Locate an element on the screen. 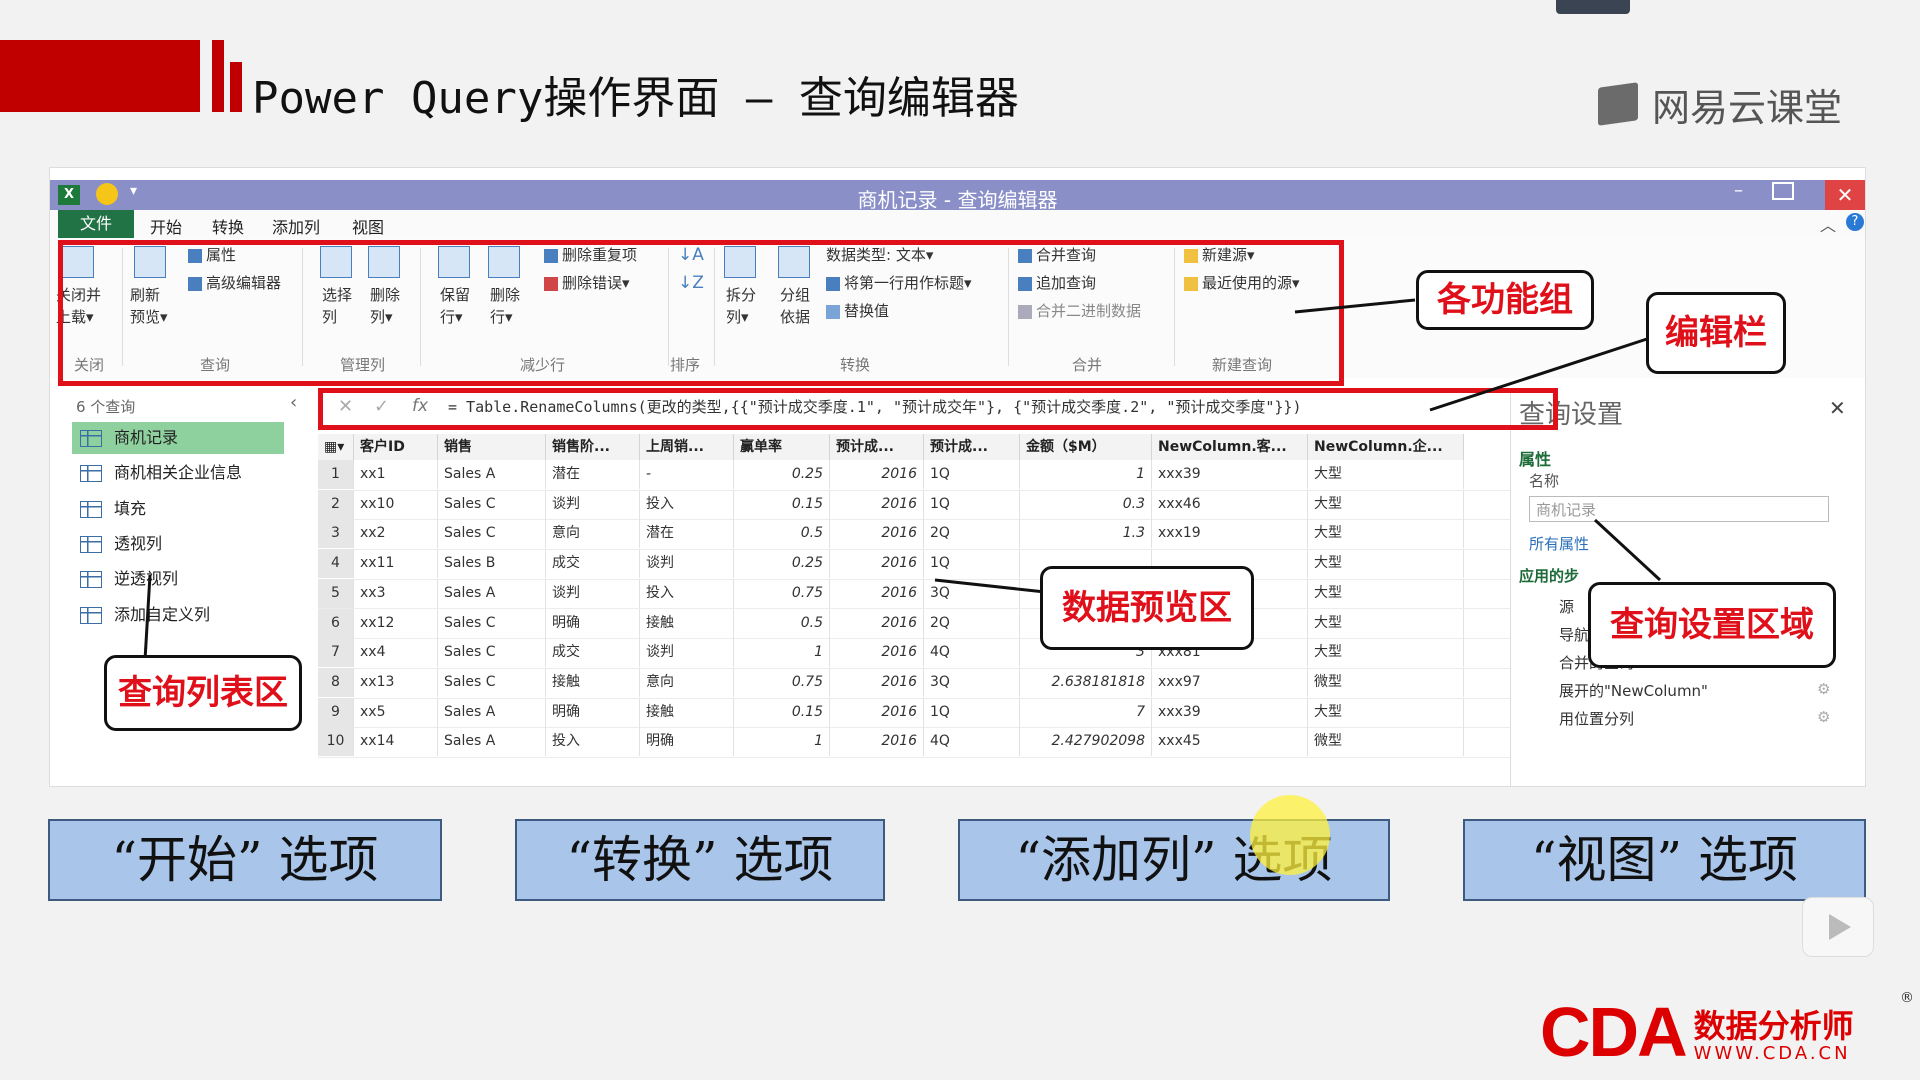  cda-cn: 数据分析师 is located at coordinates (1773, 1026).